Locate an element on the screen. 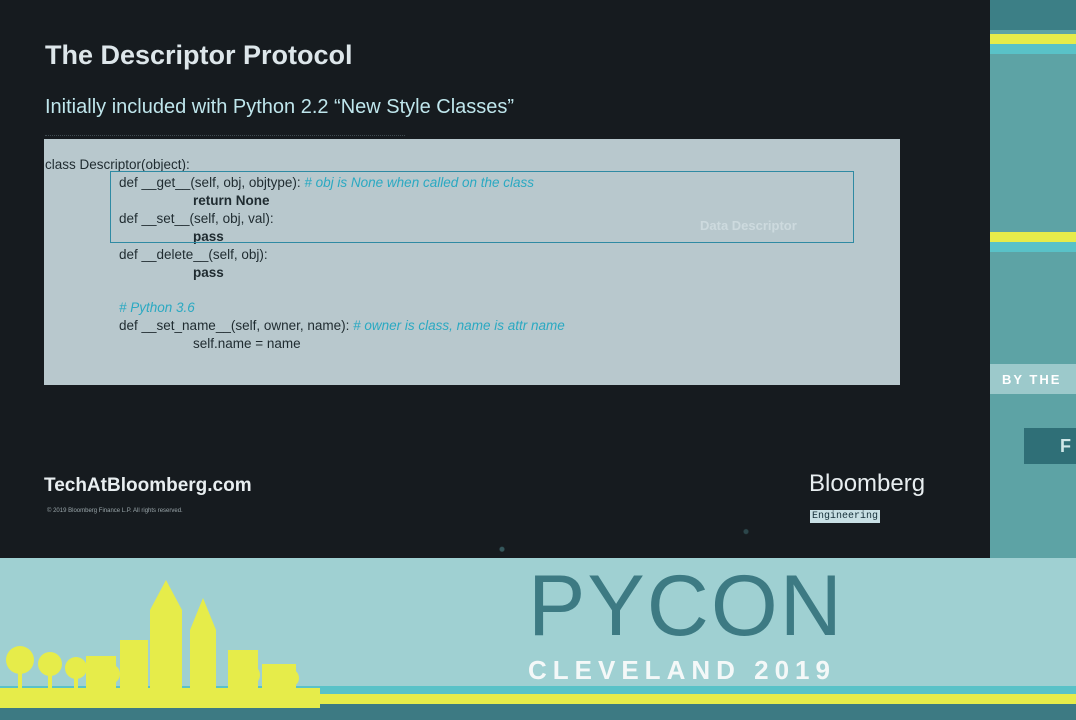 The image size is (1076, 720). code-line-6: def __delete__(self, obj): is located at coordinates (193, 255).